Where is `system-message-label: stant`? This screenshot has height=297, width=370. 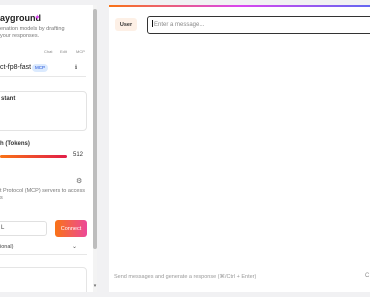
system-message-label: stant is located at coordinates (8, 99).